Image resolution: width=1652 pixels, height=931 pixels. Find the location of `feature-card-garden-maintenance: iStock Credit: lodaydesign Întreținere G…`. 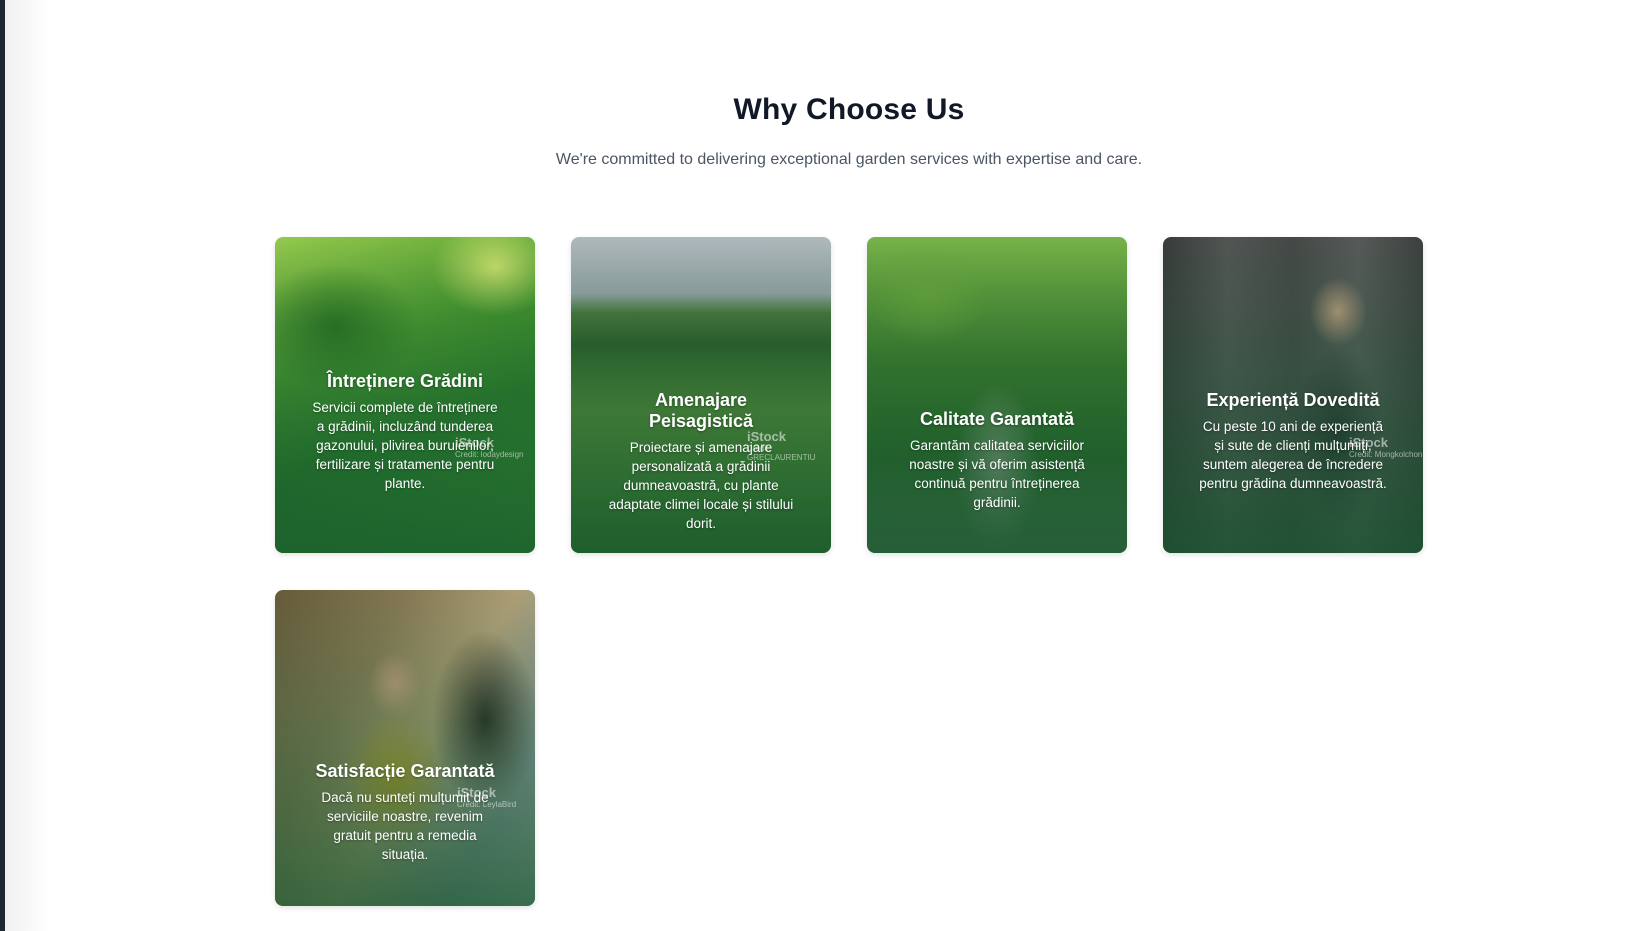

feature-card-garden-maintenance: iStock Credit: lodaydesign Întreținere G… is located at coordinates (405, 395).